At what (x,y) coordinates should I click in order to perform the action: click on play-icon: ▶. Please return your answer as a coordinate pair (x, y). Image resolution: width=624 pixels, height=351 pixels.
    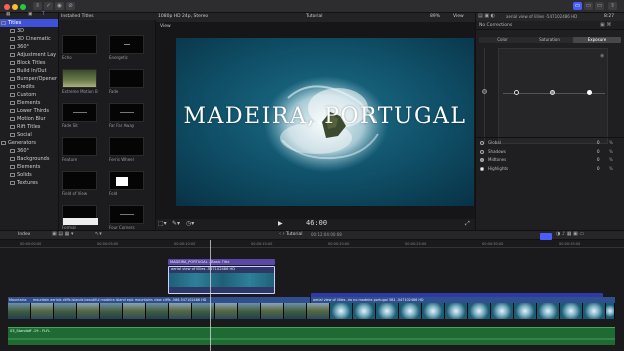
    Looking at the image, I should click on (280, 223).